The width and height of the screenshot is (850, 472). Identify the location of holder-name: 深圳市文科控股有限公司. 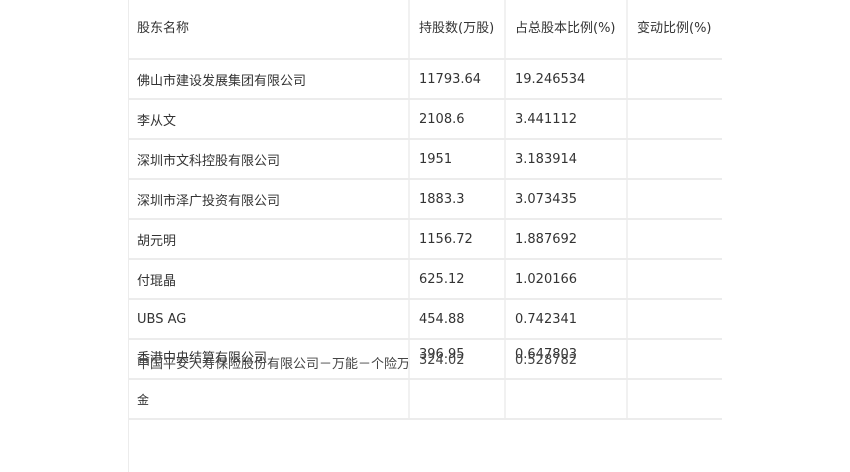
(269, 159).